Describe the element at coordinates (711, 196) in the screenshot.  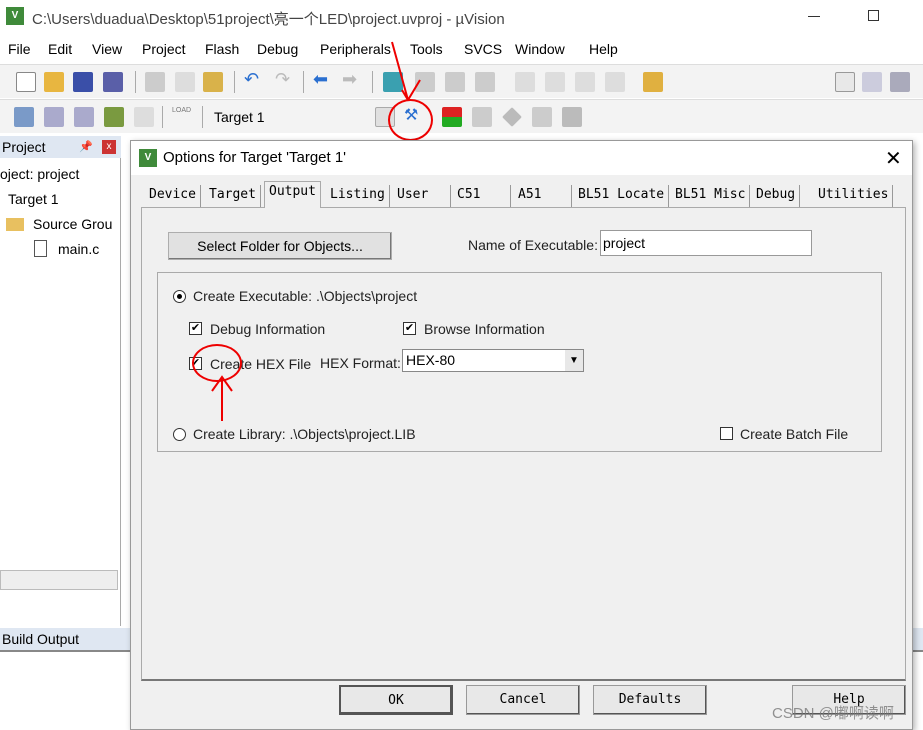
I see `tab-bl51-misc: BL51 Misc` at that location.